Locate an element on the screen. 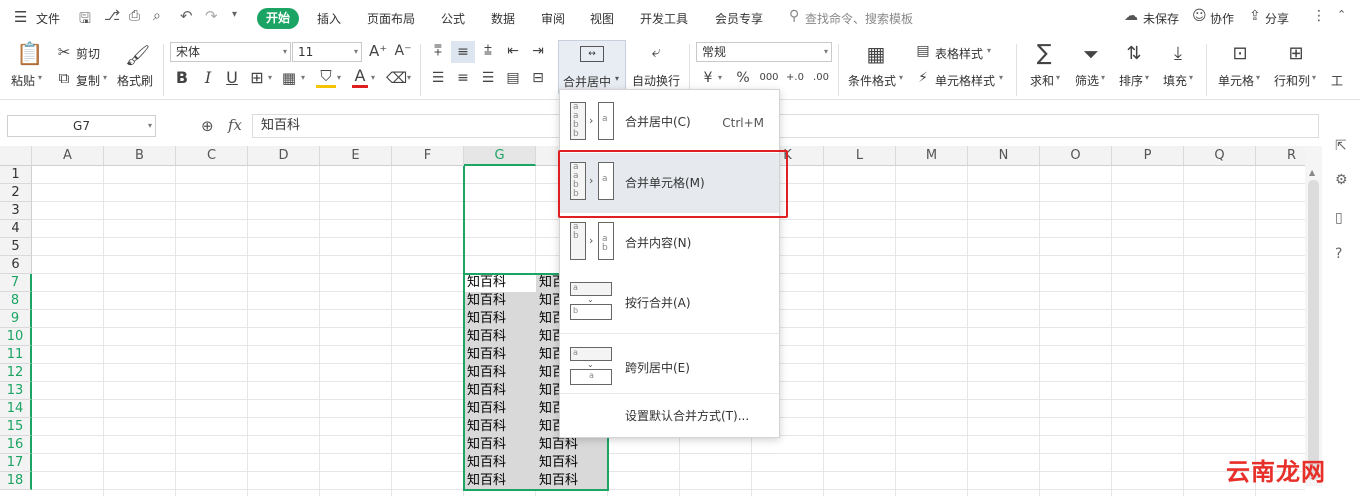  clear-chevron-icon: ▾ is located at coordinates (409, 77).